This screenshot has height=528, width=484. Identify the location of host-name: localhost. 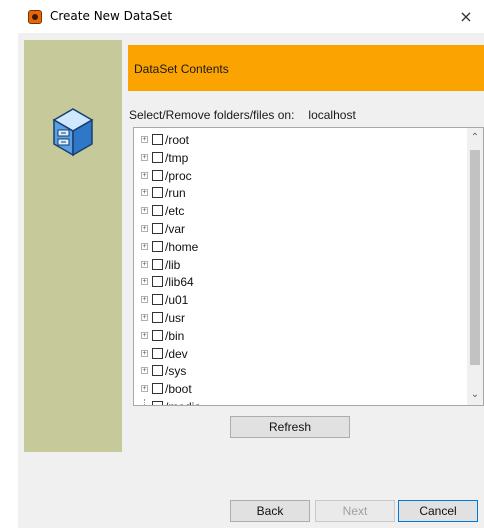
(332, 115).